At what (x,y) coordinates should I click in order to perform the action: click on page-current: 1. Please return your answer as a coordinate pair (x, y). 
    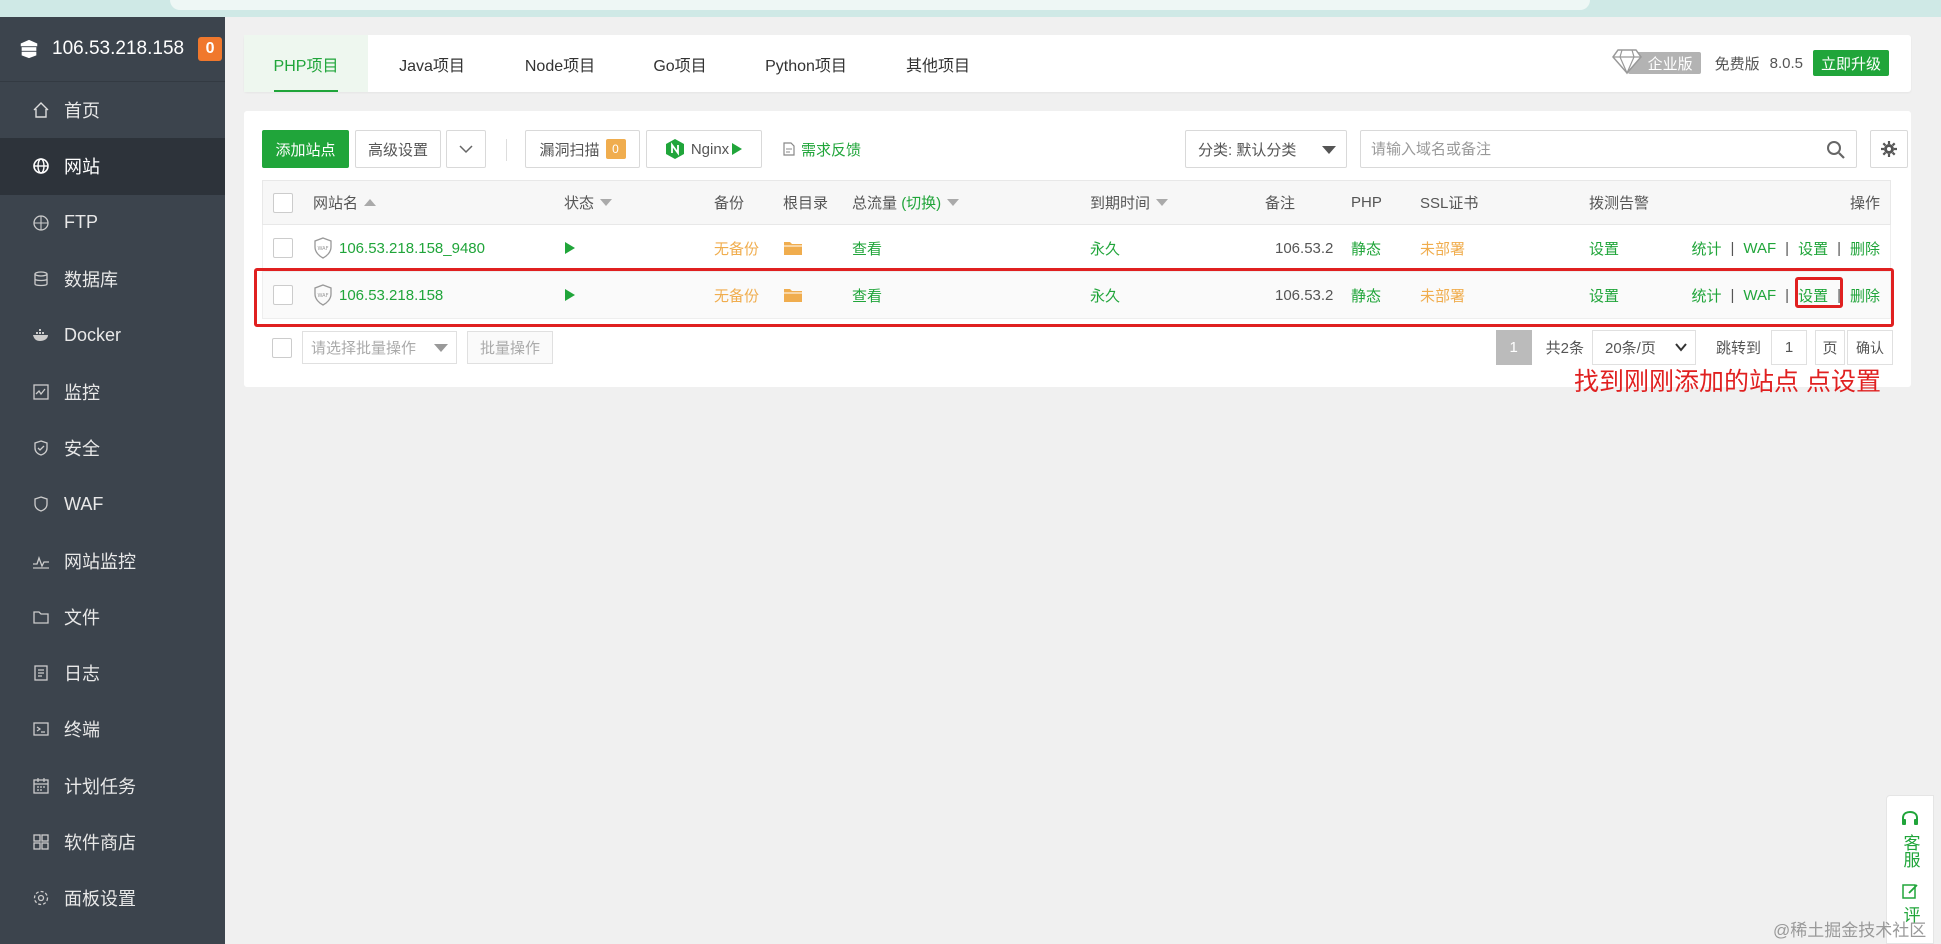
    Looking at the image, I should click on (1513, 347).